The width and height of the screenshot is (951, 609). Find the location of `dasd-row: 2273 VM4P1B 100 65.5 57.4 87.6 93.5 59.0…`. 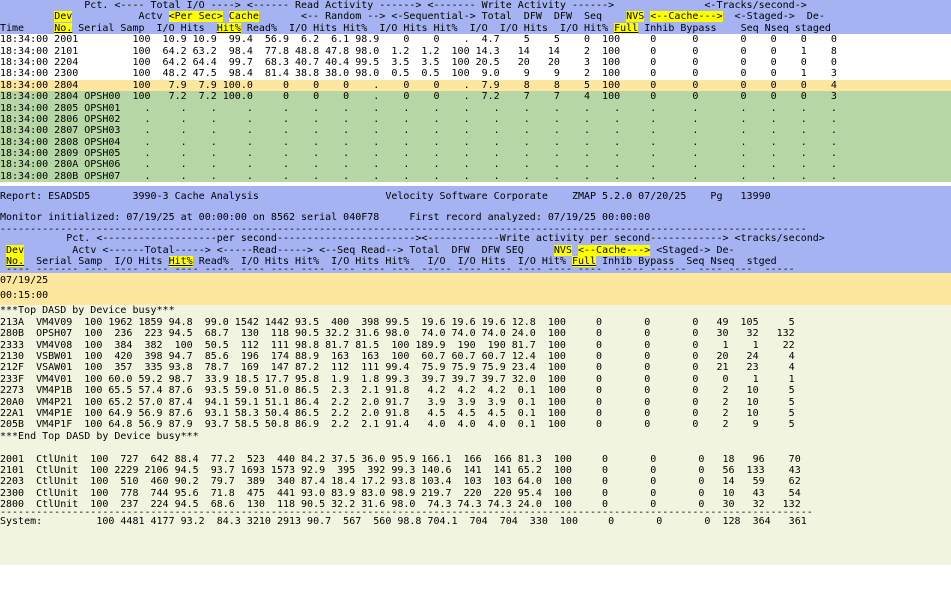

dasd-row: 2273 VM4P1B 100 65.5 57.4 87.6 93.5 59.0… is located at coordinates (475, 390).